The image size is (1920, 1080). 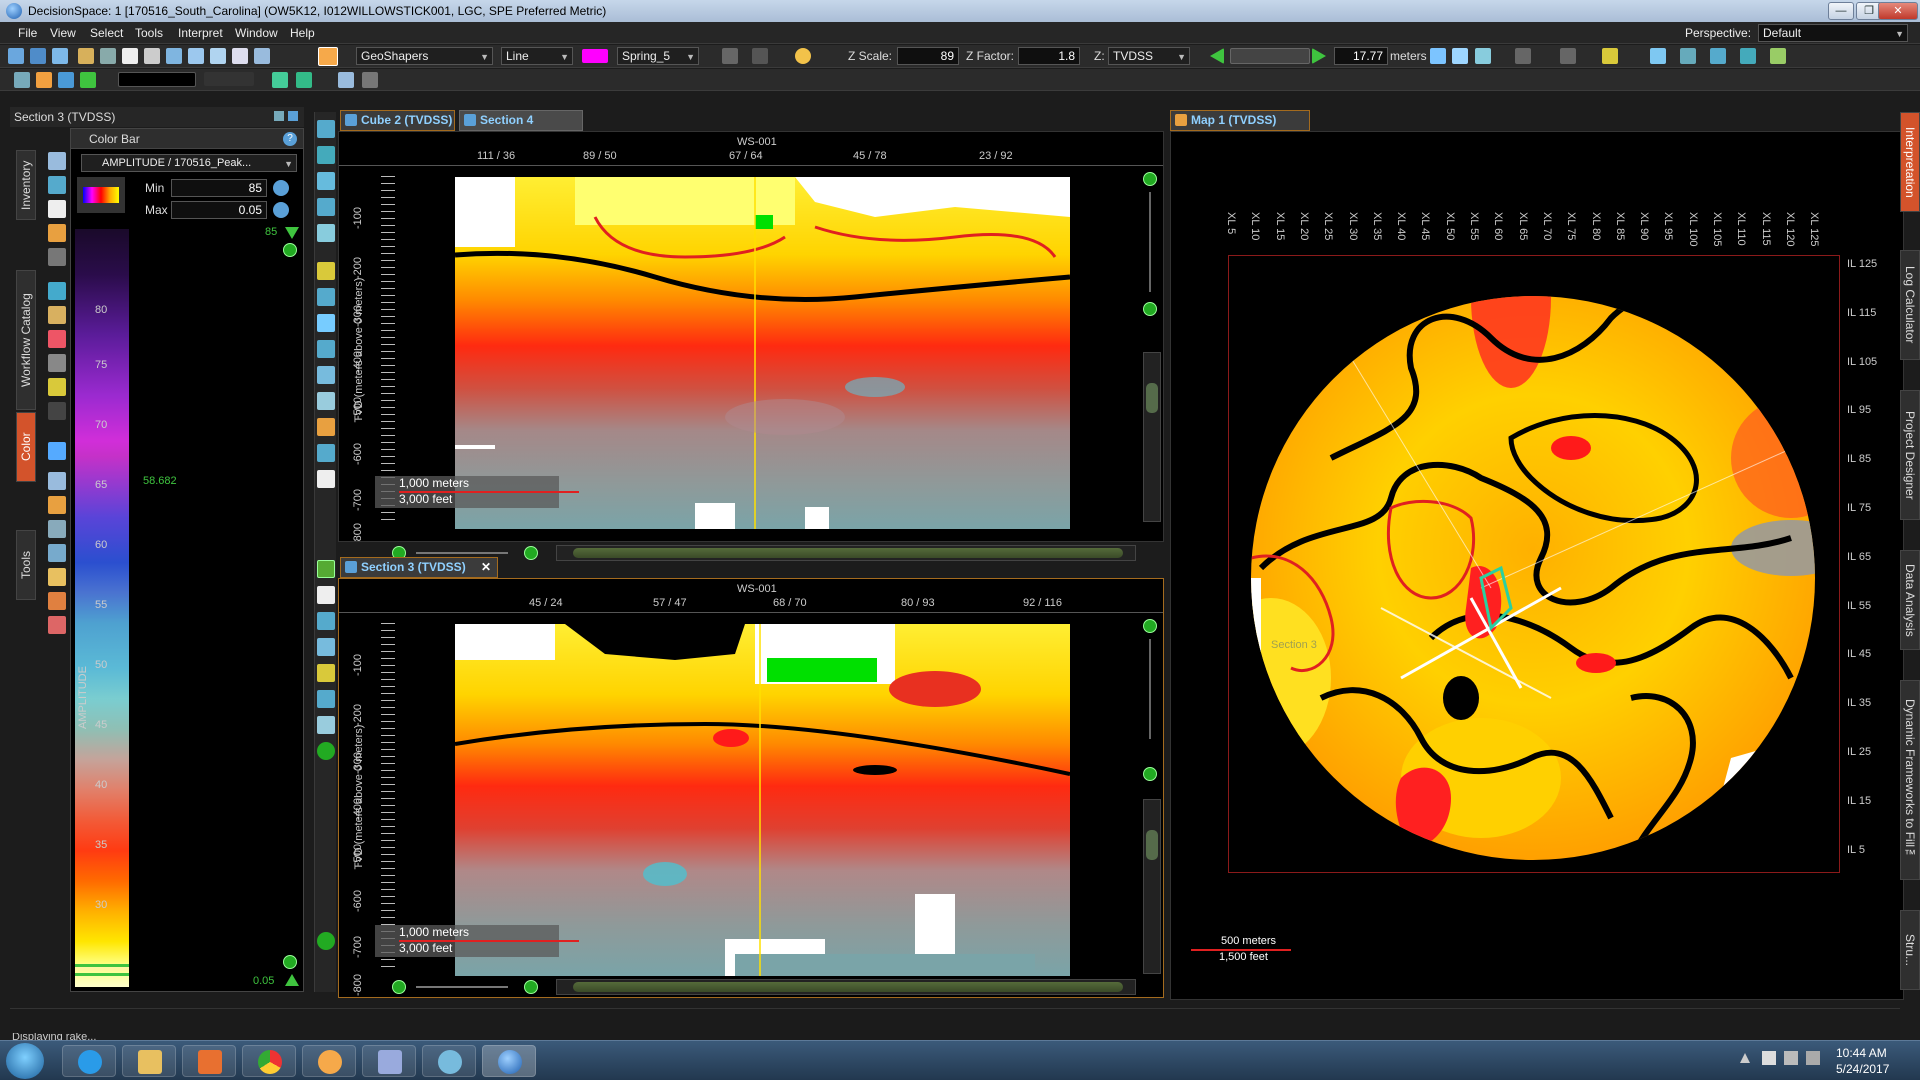 What do you see at coordinates (326, 401) in the screenshot?
I see `tool-layer-icon` at bounding box center [326, 401].